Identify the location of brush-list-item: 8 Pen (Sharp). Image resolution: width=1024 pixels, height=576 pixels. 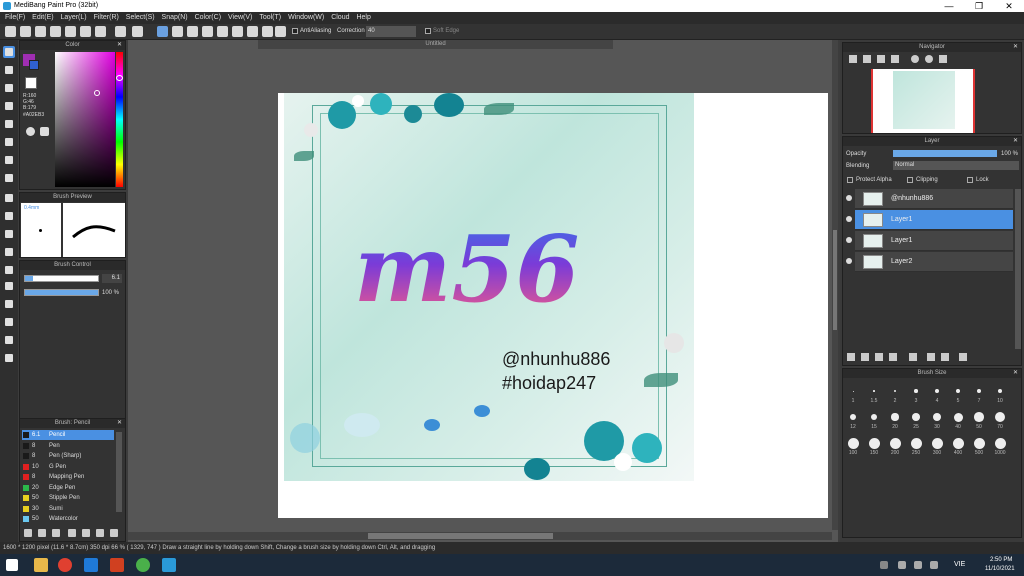
(68, 456).